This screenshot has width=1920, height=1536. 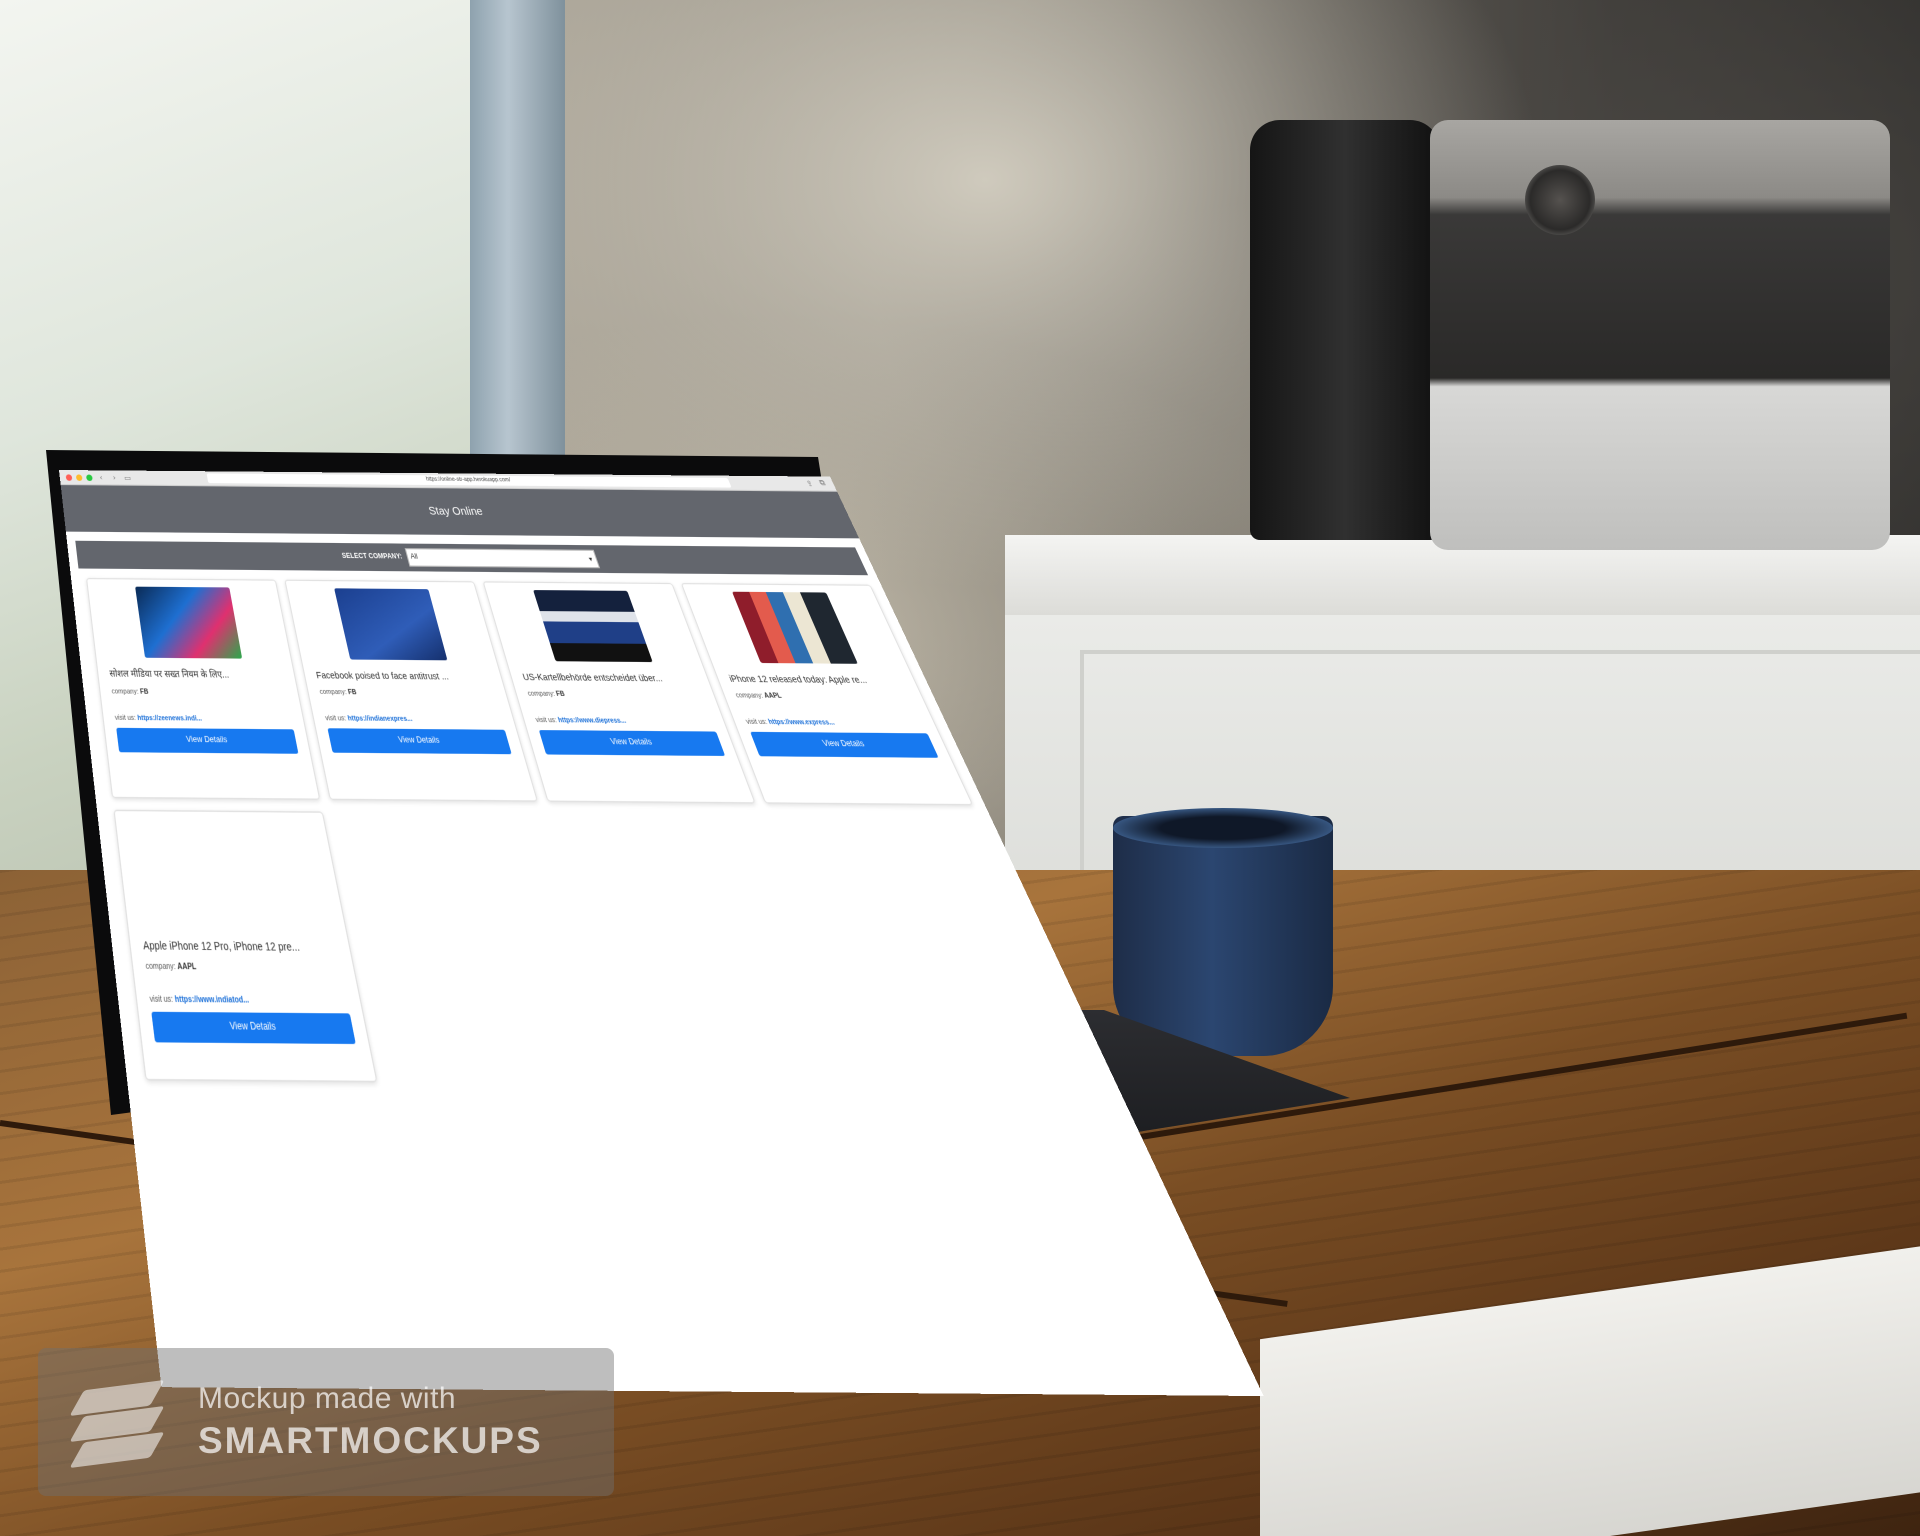 I want to click on coffee-mug, so click(x=1223, y=936).